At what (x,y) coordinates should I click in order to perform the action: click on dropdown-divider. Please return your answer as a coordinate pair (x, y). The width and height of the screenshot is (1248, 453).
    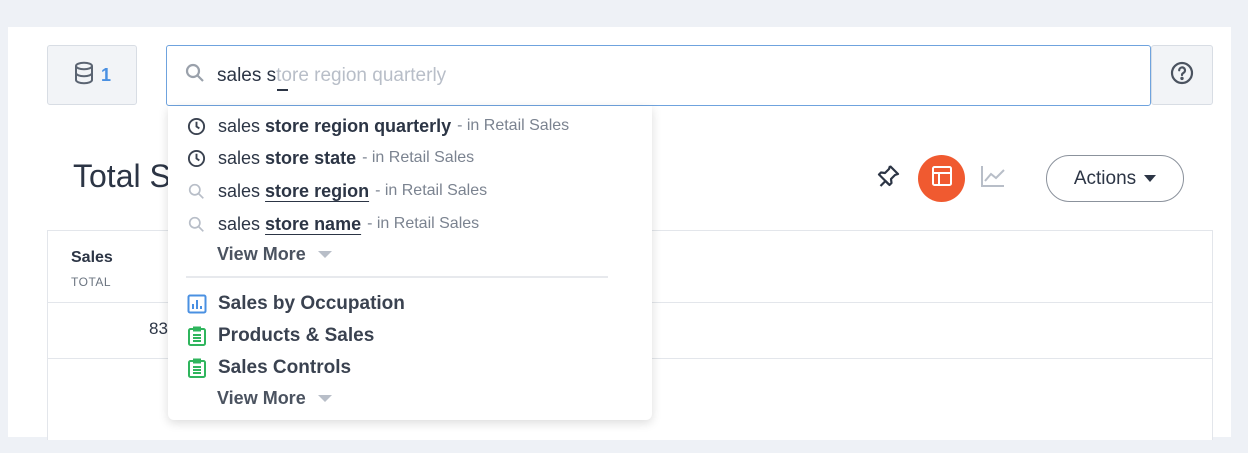
    Looking at the image, I should click on (397, 277).